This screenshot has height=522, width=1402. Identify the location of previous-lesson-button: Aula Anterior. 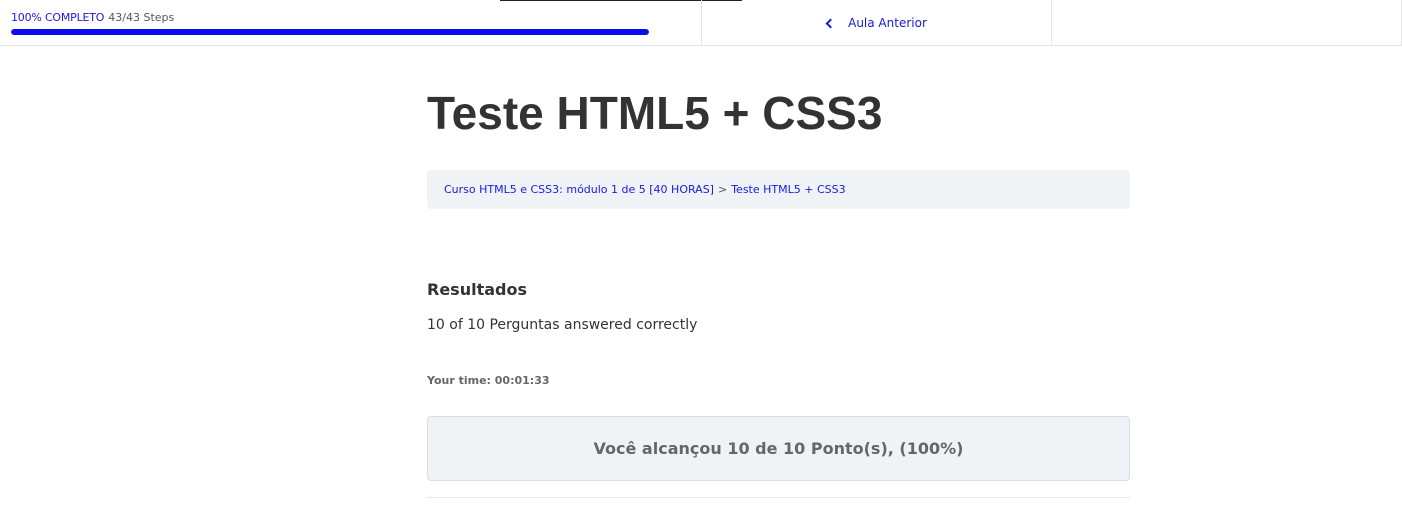
(876, 22).